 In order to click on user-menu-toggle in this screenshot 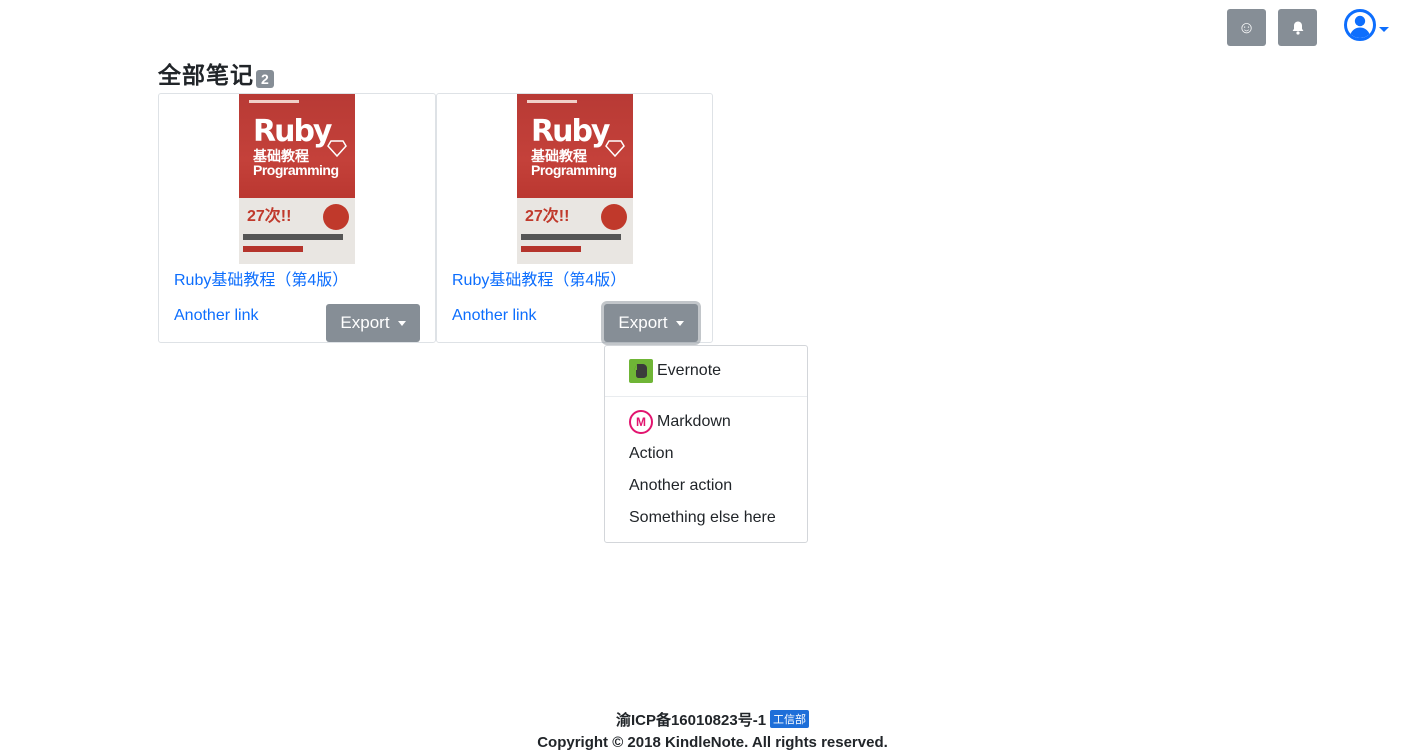, I will do `click(1366, 27)`.